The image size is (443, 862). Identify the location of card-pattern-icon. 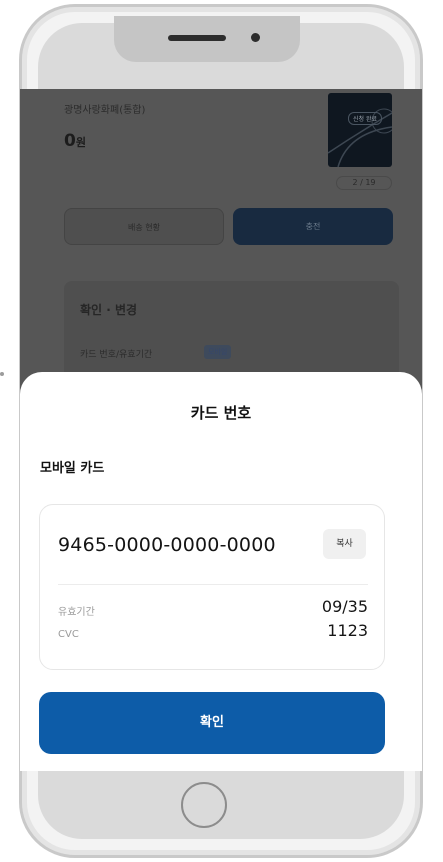
(360, 137).